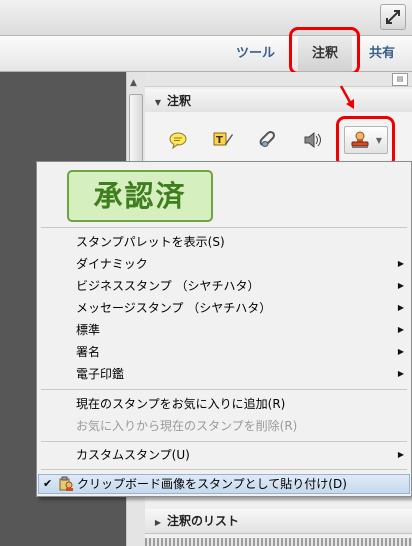 This screenshot has width=412, height=546. Describe the element at coordinates (346, 97) in the screenshot. I see `red-arrow-annotation` at that location.